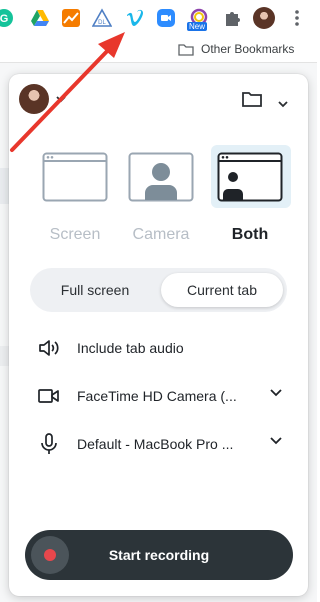 The height and width of the screenshot is (602, 320). What do you see at coordinates (250, 234) in the screenshot?
I see `mode-label: Both` at bounding box center [250, 234].